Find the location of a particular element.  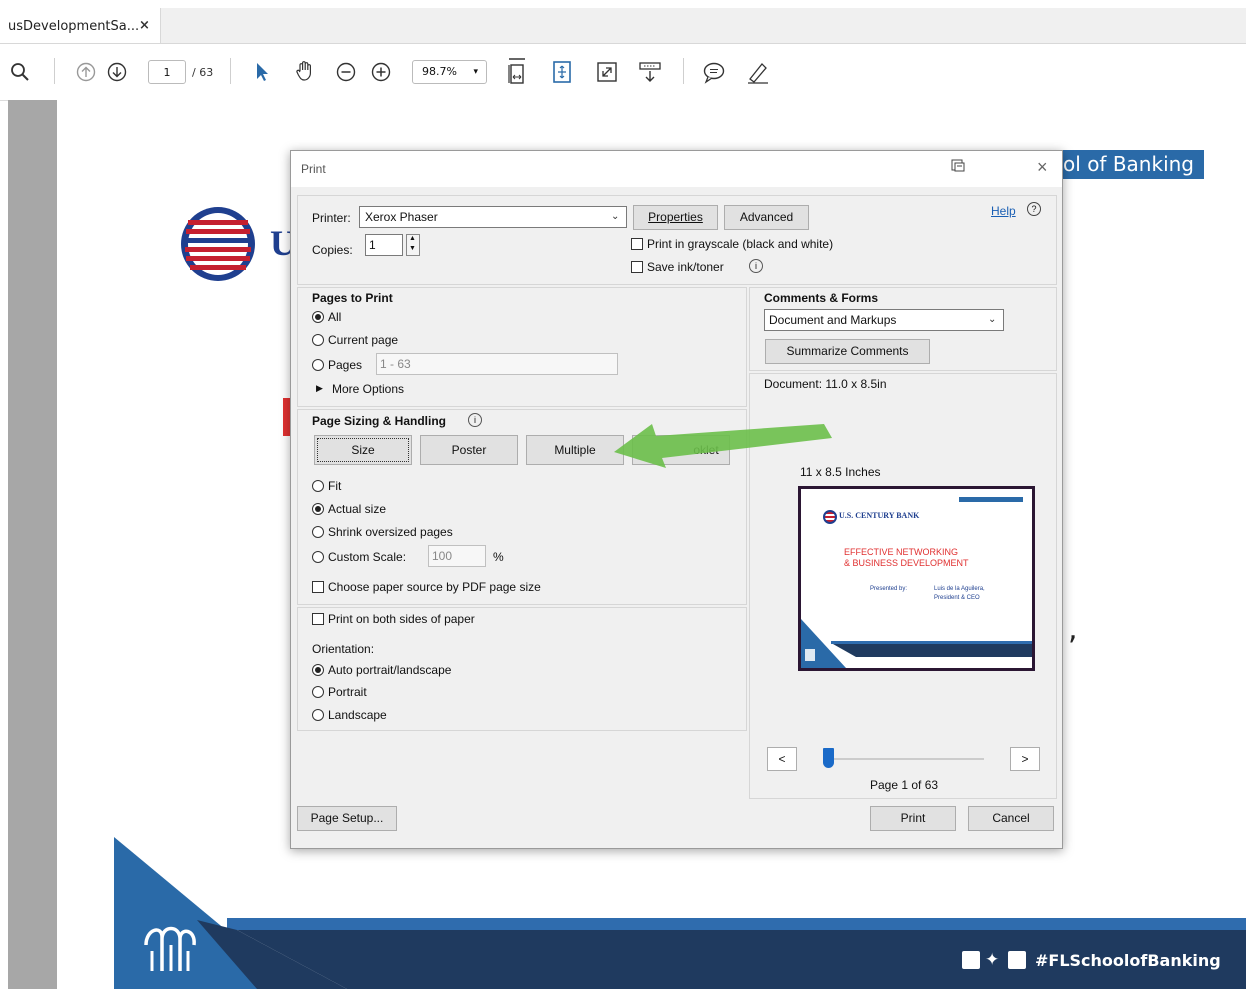

chevron-down-icon: ▾ is located at coordinates (475, 72).